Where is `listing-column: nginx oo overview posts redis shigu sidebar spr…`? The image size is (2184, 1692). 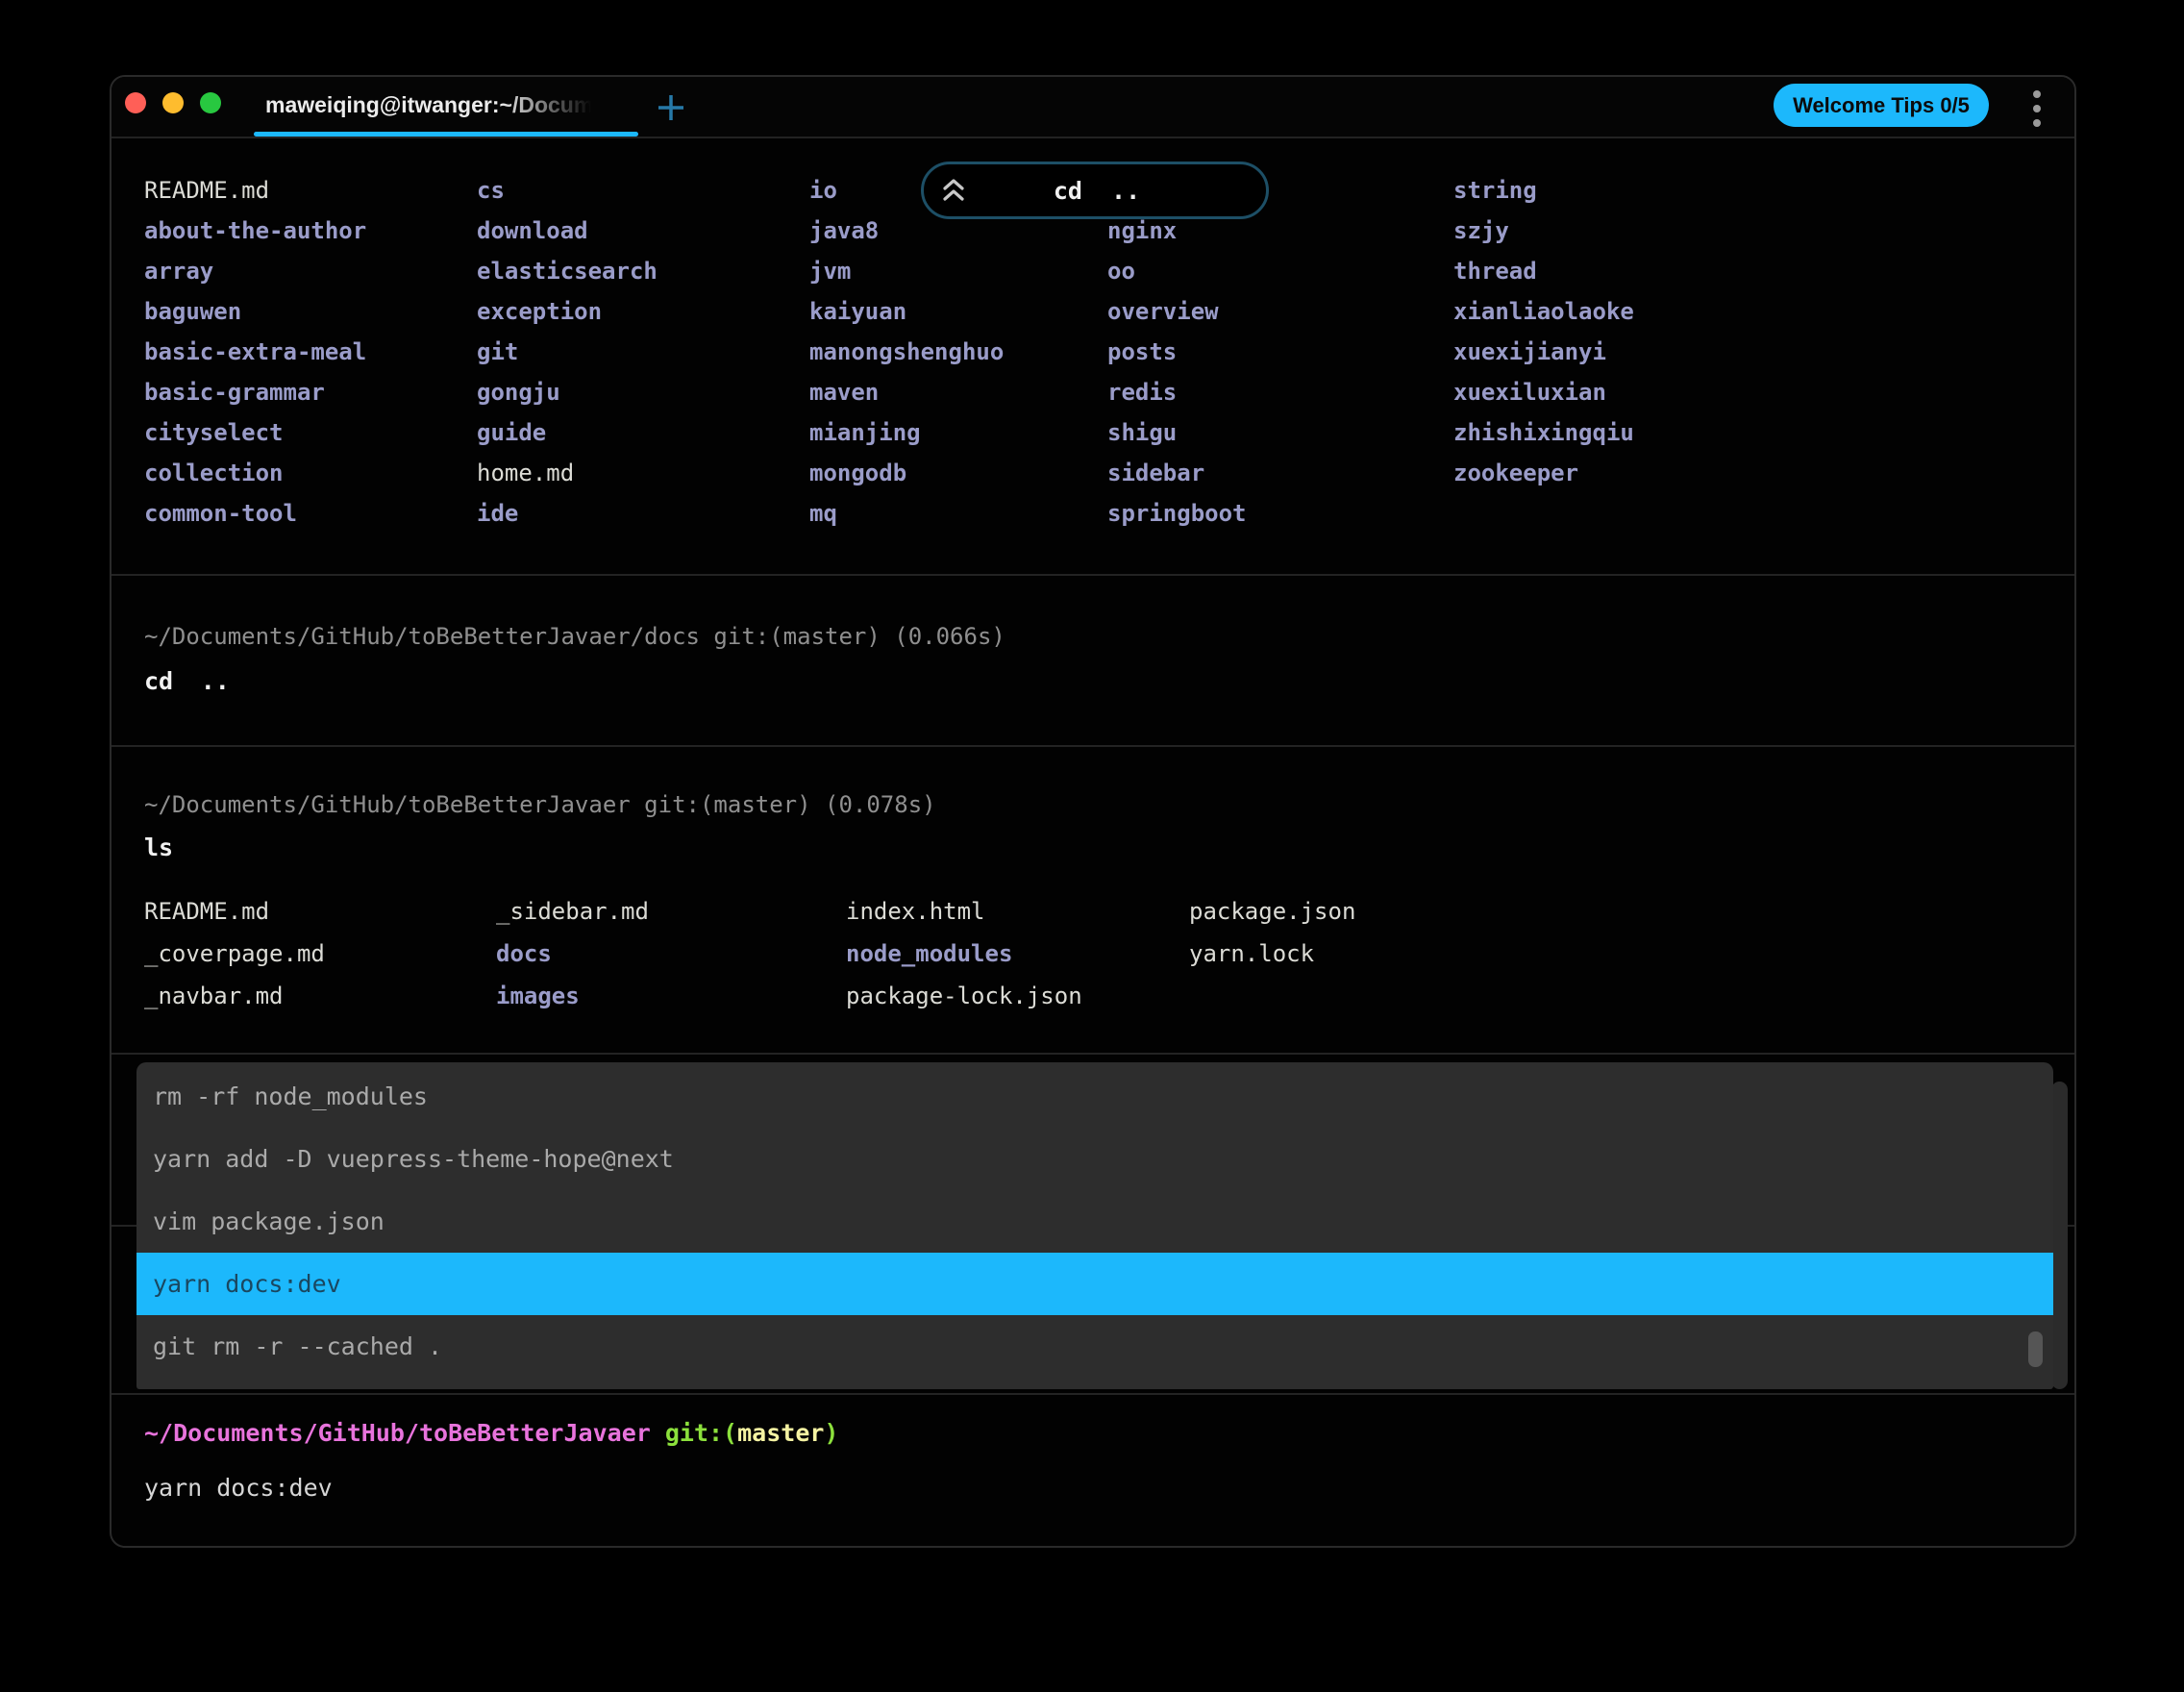
listing-column: nginx oo overview posts redis shigu sidebar spr… is located at coordinates (1177, 372).